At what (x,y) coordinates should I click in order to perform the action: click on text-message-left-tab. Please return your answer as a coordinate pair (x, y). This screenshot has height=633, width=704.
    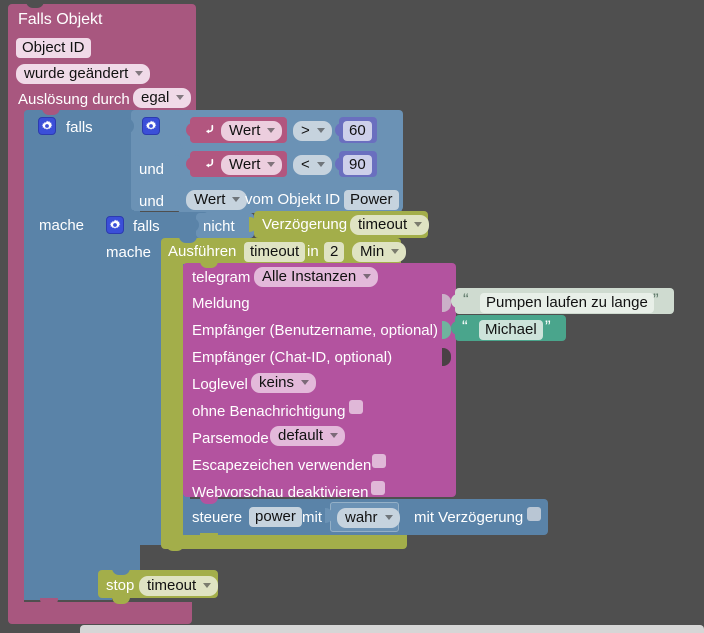
    Looking at the image, I should click on (455, 301).